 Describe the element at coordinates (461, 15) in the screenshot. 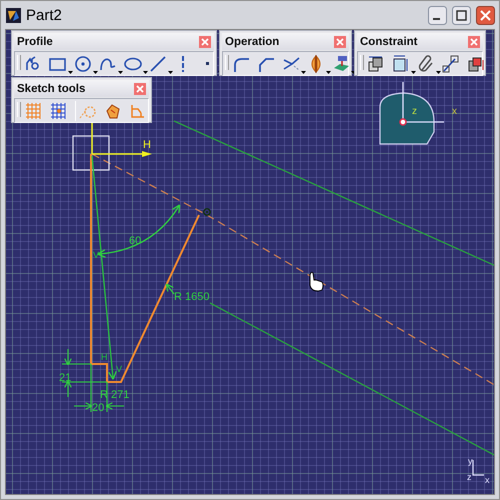

I see `maximize-button` at that location.